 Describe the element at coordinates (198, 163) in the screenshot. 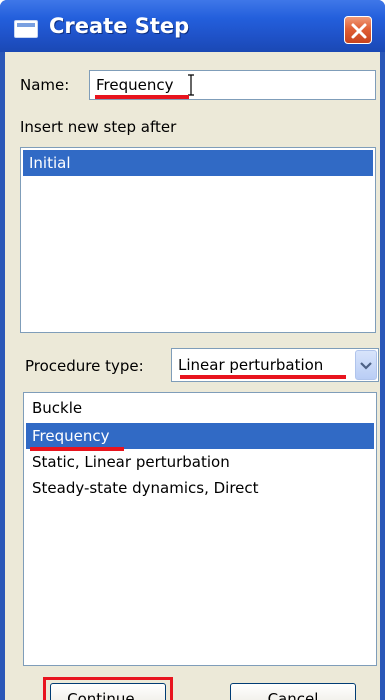

I see `list-item: Initial` at that location.